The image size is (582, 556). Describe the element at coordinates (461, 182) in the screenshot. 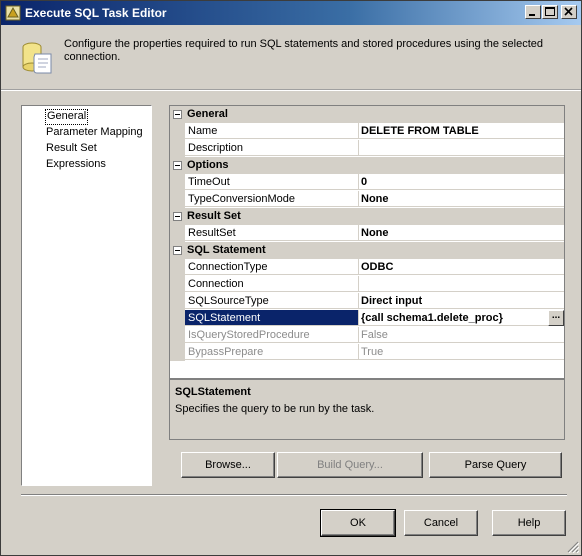

I see `property-value: 0` at that location.